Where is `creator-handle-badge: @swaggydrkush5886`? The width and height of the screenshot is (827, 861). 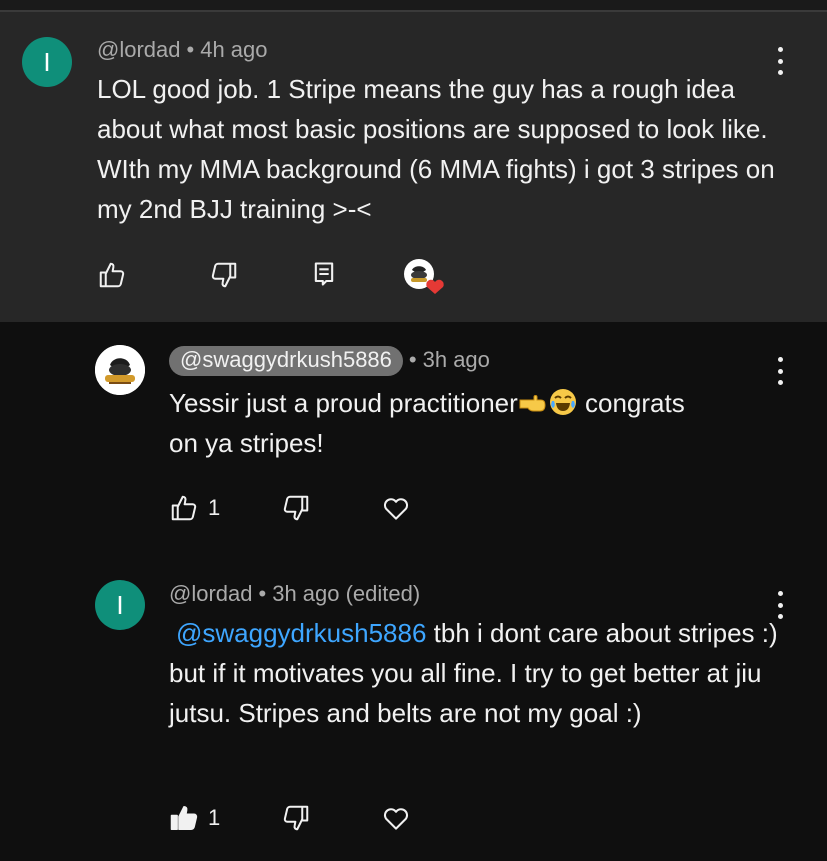
creator-handle-badge: @swaggydrkush5886 is located at coordinates (286, 361).